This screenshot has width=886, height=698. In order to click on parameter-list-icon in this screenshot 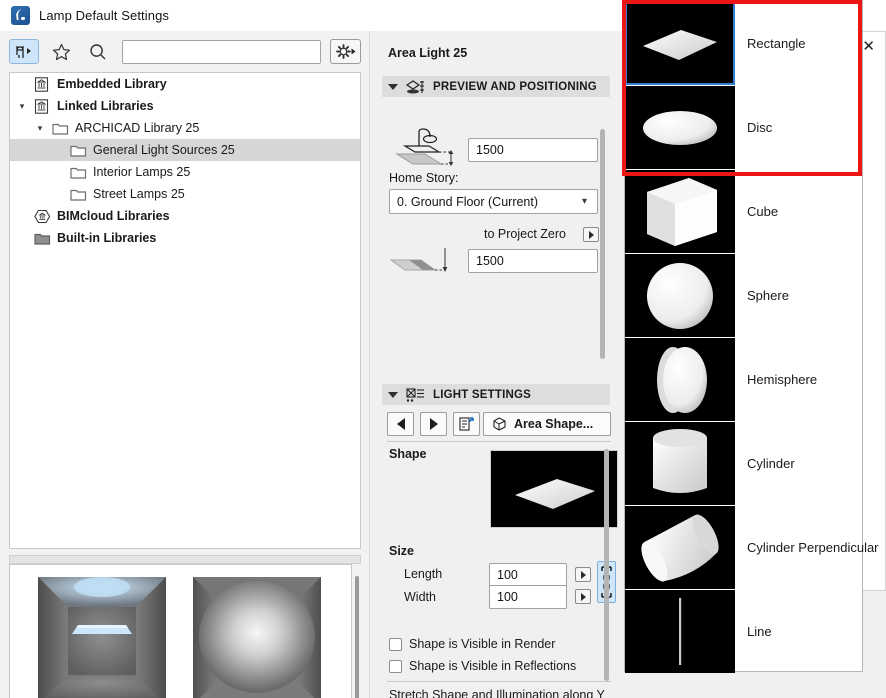, I will do `click(466, 424)`.